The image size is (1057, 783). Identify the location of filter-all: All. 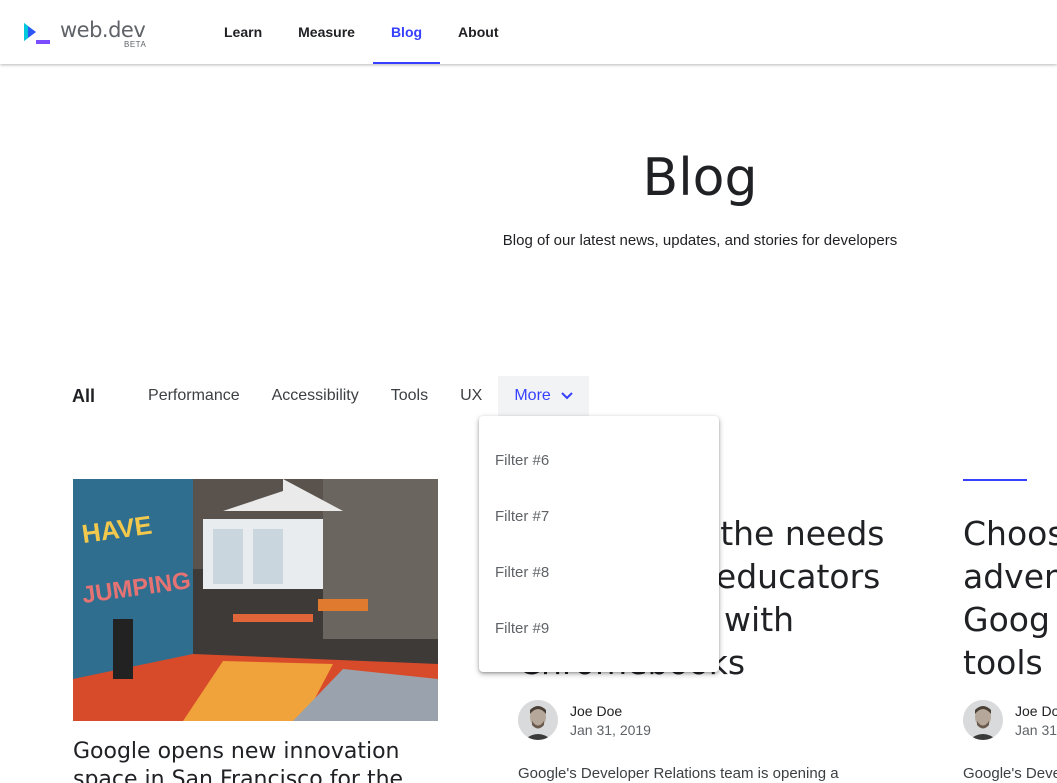
(102, 396).